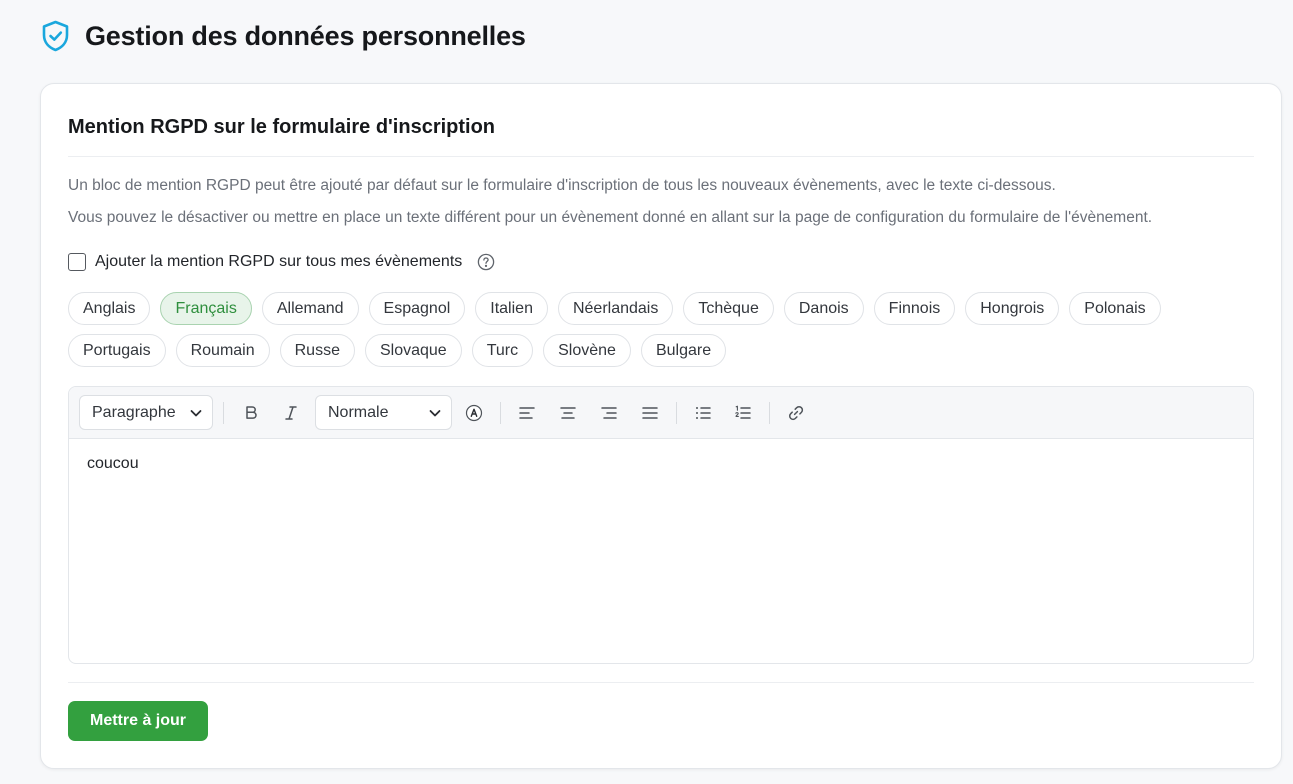  What do you see at coordinates (661, 156) in the screenshot?
I see `card-header-divider` at bounding box center [661, 156].